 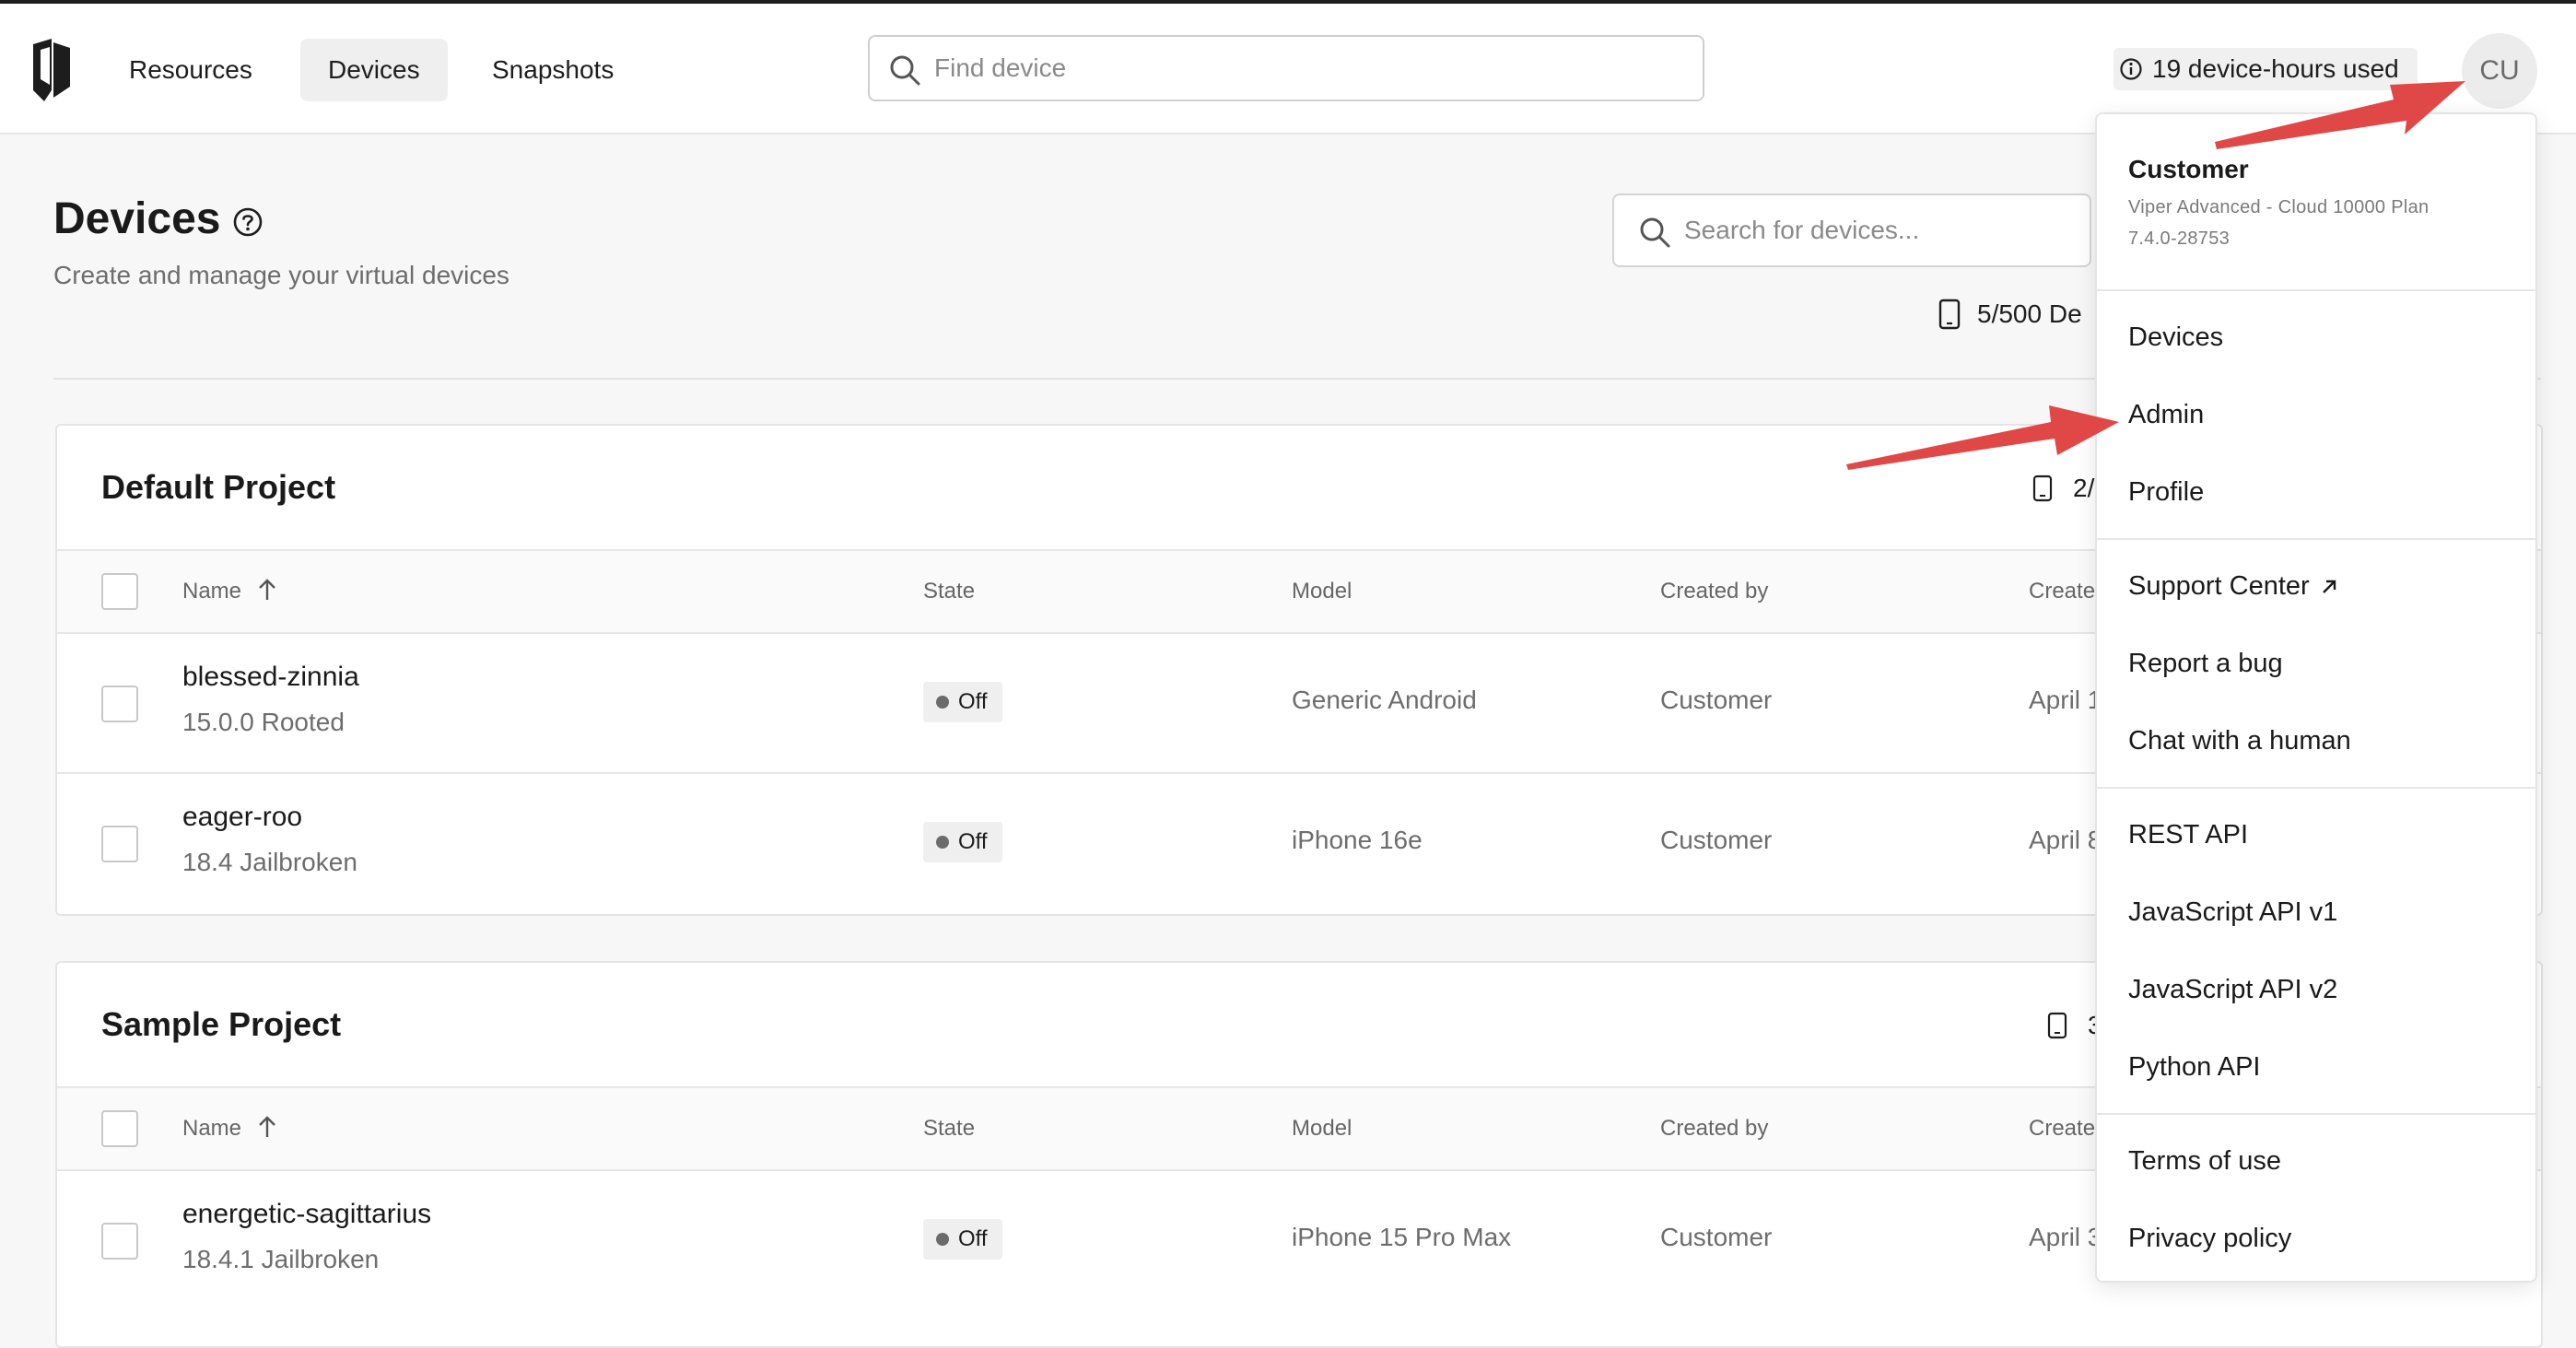 What do you see at coordinates (2188, 169) in the screenshot?
I see `menu-user-name: Customer` at bounding box center [2188, 169].